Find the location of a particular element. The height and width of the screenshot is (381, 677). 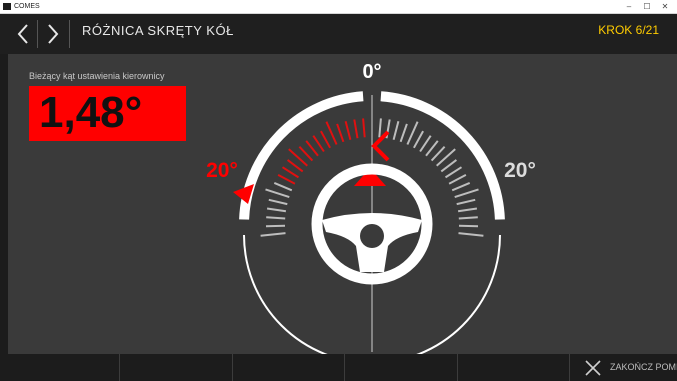

close-window-button: ✕ is located at coordinates (665, 6).